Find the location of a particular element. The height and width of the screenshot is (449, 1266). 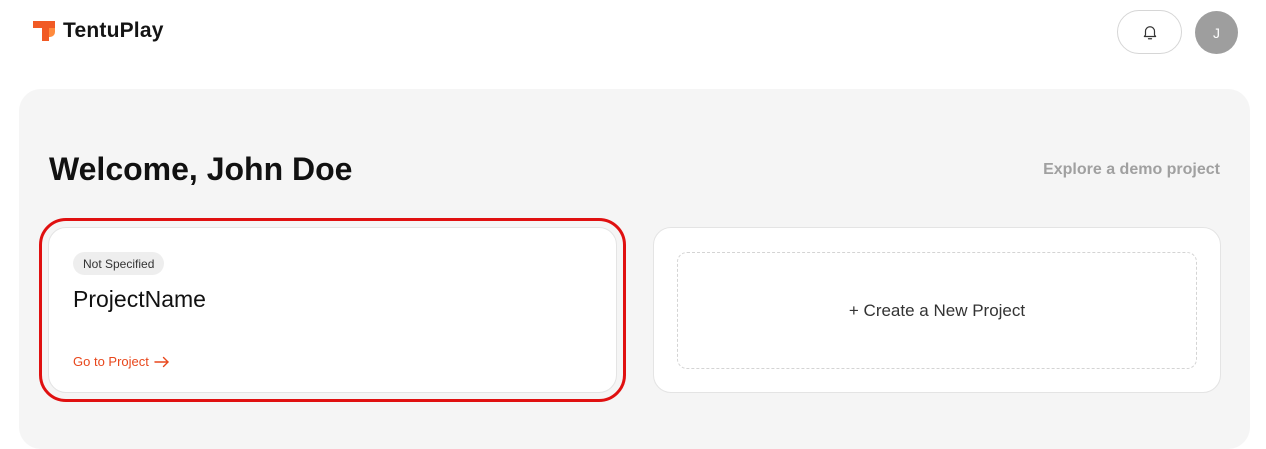

go-to-project-link: Go to Project is located at coordinates (121, 361).